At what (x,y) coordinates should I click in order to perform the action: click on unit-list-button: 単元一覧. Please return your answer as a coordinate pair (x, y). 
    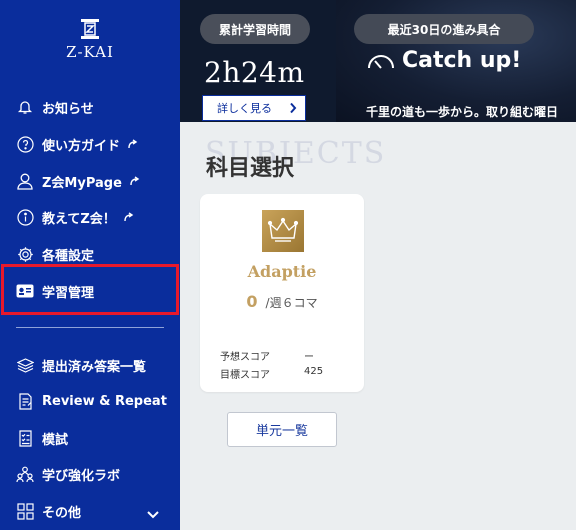
    Looking at the image, I should click on (282, 429).